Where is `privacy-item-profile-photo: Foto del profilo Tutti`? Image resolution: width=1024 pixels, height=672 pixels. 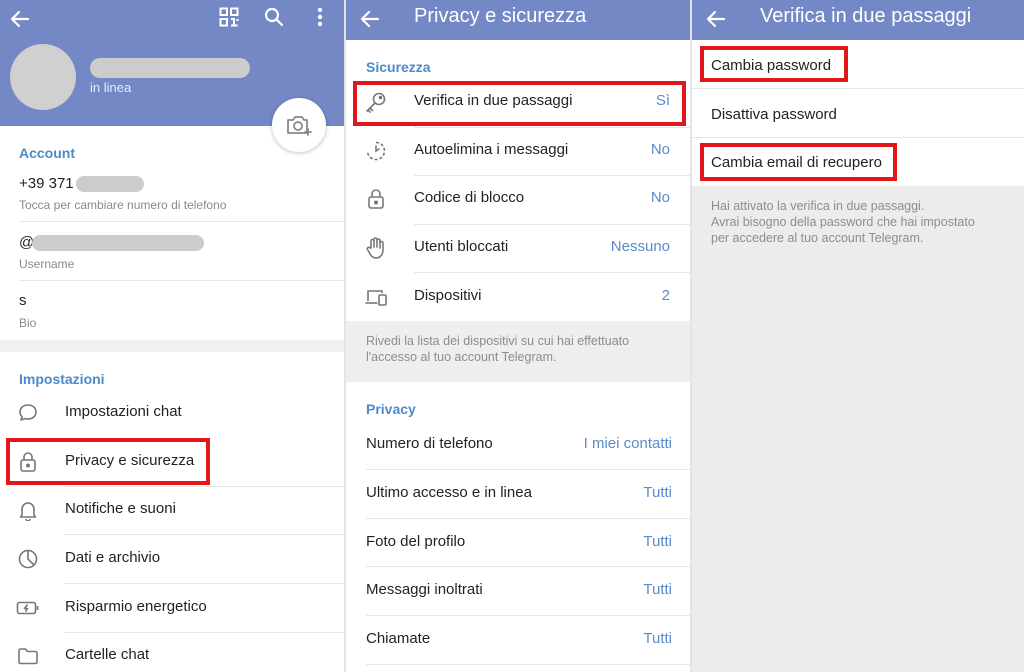 privacy-item-profile-photo: Foto del profilo Tutti is located at coordinates (518, 543).